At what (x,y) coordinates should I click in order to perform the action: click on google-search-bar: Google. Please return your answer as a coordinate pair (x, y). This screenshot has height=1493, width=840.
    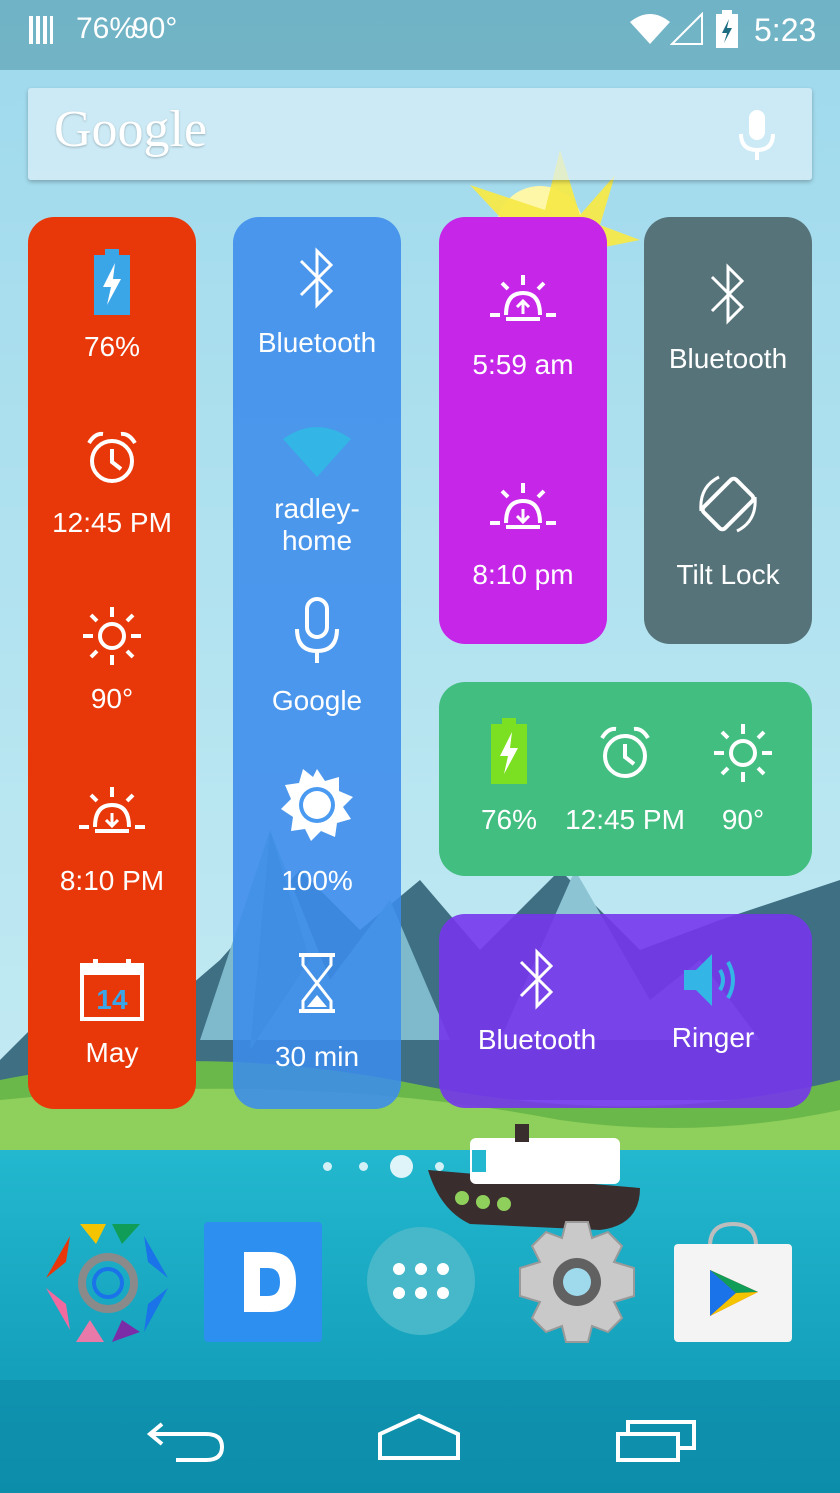
    Looking at the image, I should click on (420, 134).